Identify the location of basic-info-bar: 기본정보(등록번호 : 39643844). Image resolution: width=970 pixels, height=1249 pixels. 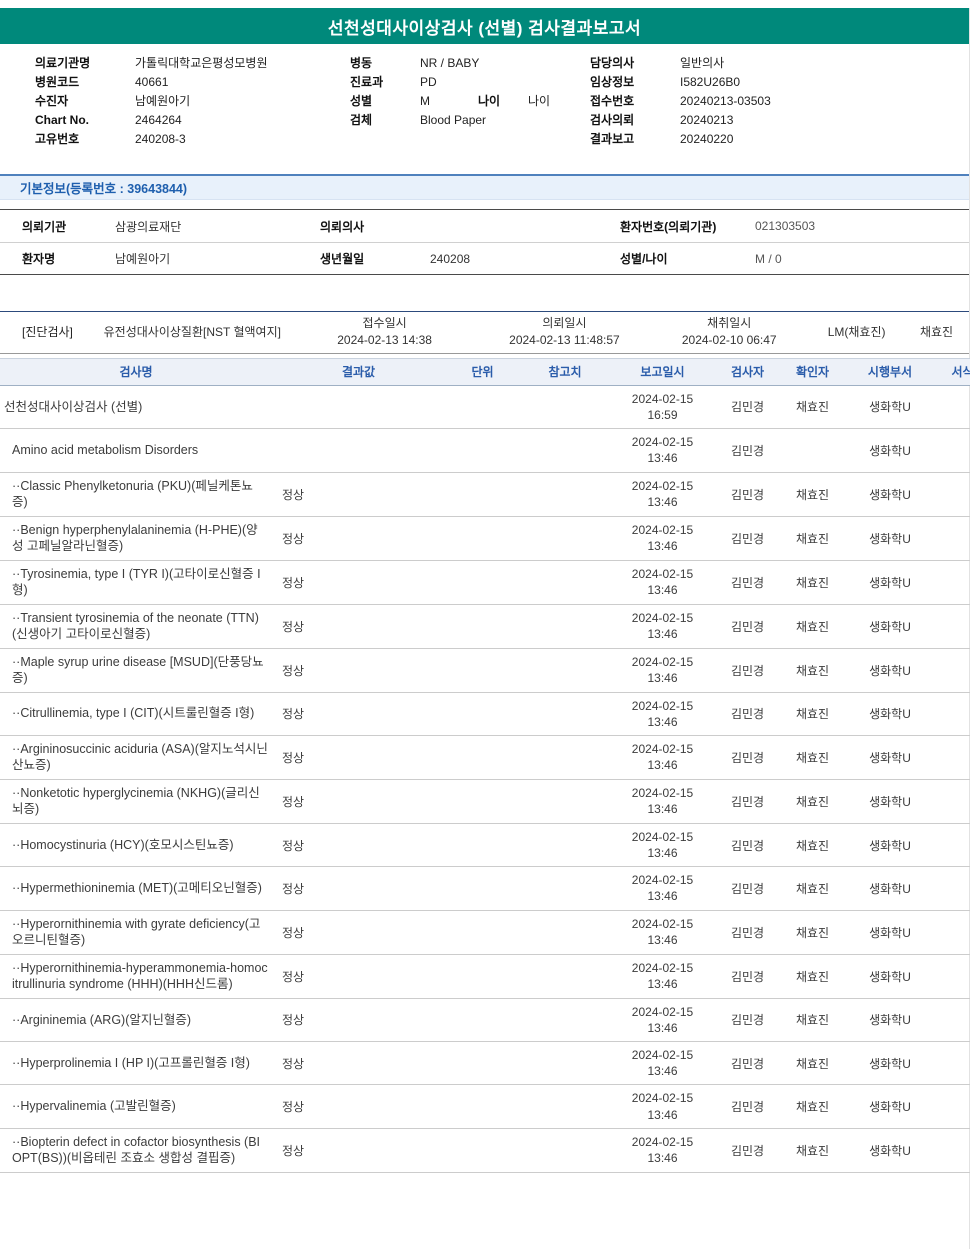
(484, 187).